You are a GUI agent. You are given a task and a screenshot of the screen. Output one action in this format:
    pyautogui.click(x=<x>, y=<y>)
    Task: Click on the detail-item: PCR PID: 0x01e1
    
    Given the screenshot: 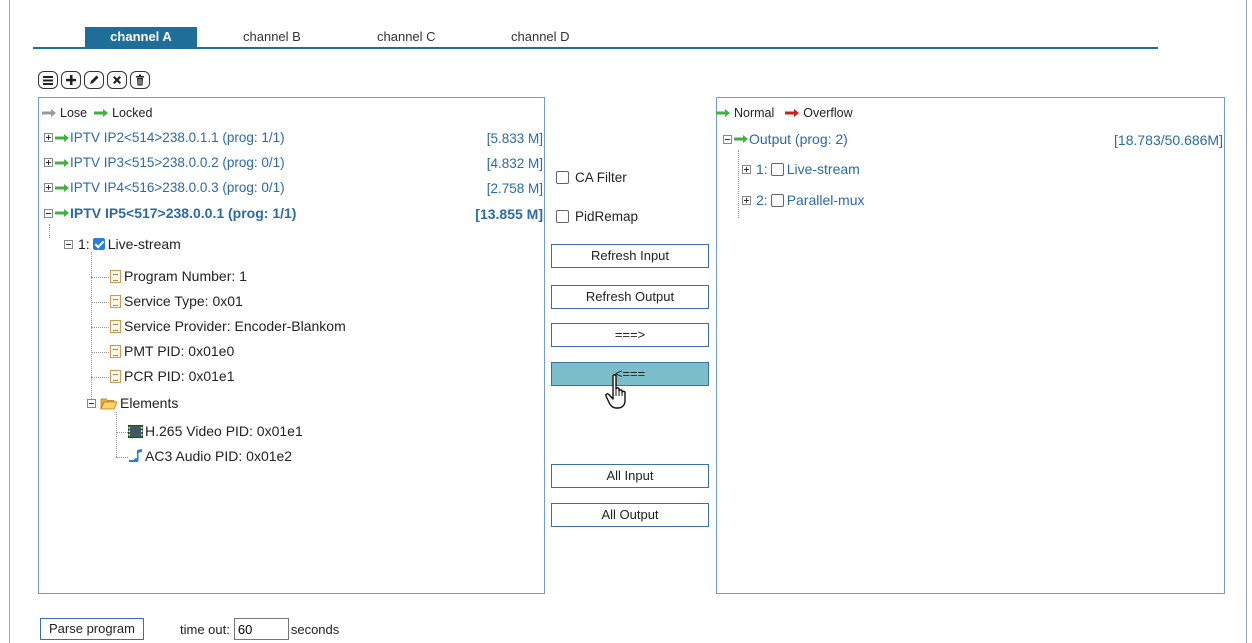 What is the action you would take?
    pyautogui.click(x=172, y=376)
    